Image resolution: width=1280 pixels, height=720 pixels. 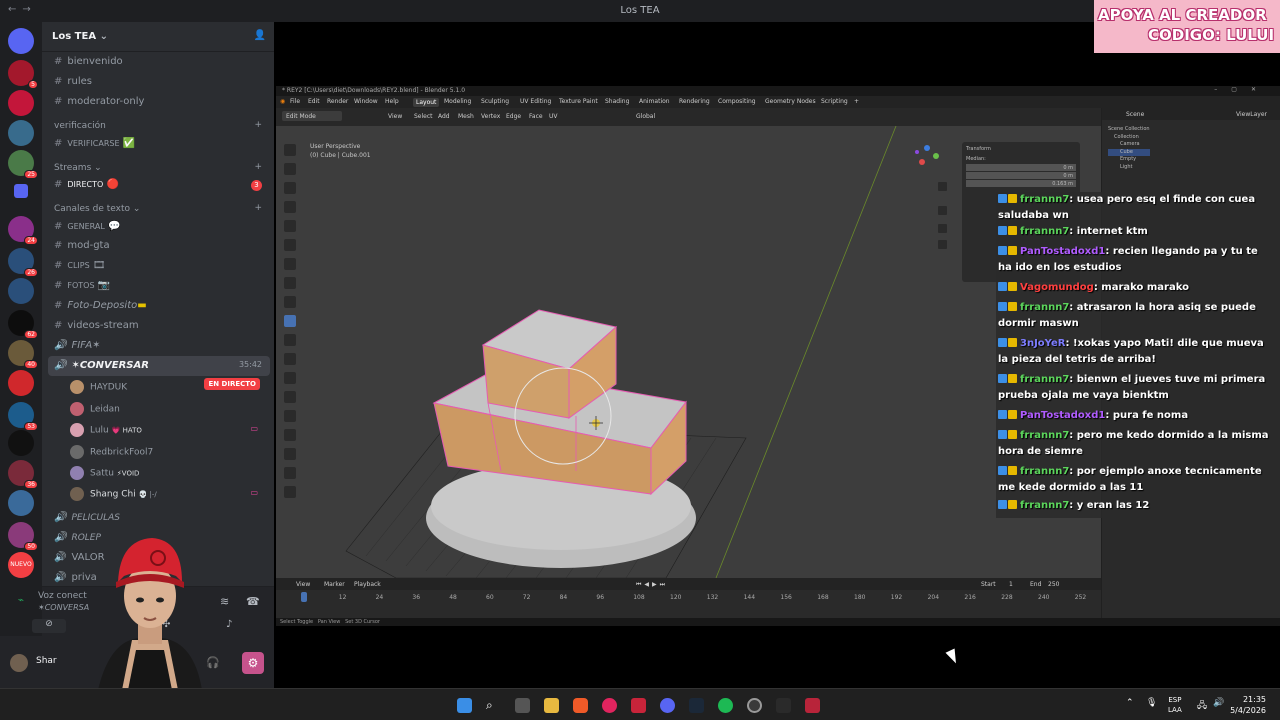 What do you see at coordinates (253, 663) in the screenshot?
I see `settings-gear-icon: ⚙` at bounding box center [253, 663].